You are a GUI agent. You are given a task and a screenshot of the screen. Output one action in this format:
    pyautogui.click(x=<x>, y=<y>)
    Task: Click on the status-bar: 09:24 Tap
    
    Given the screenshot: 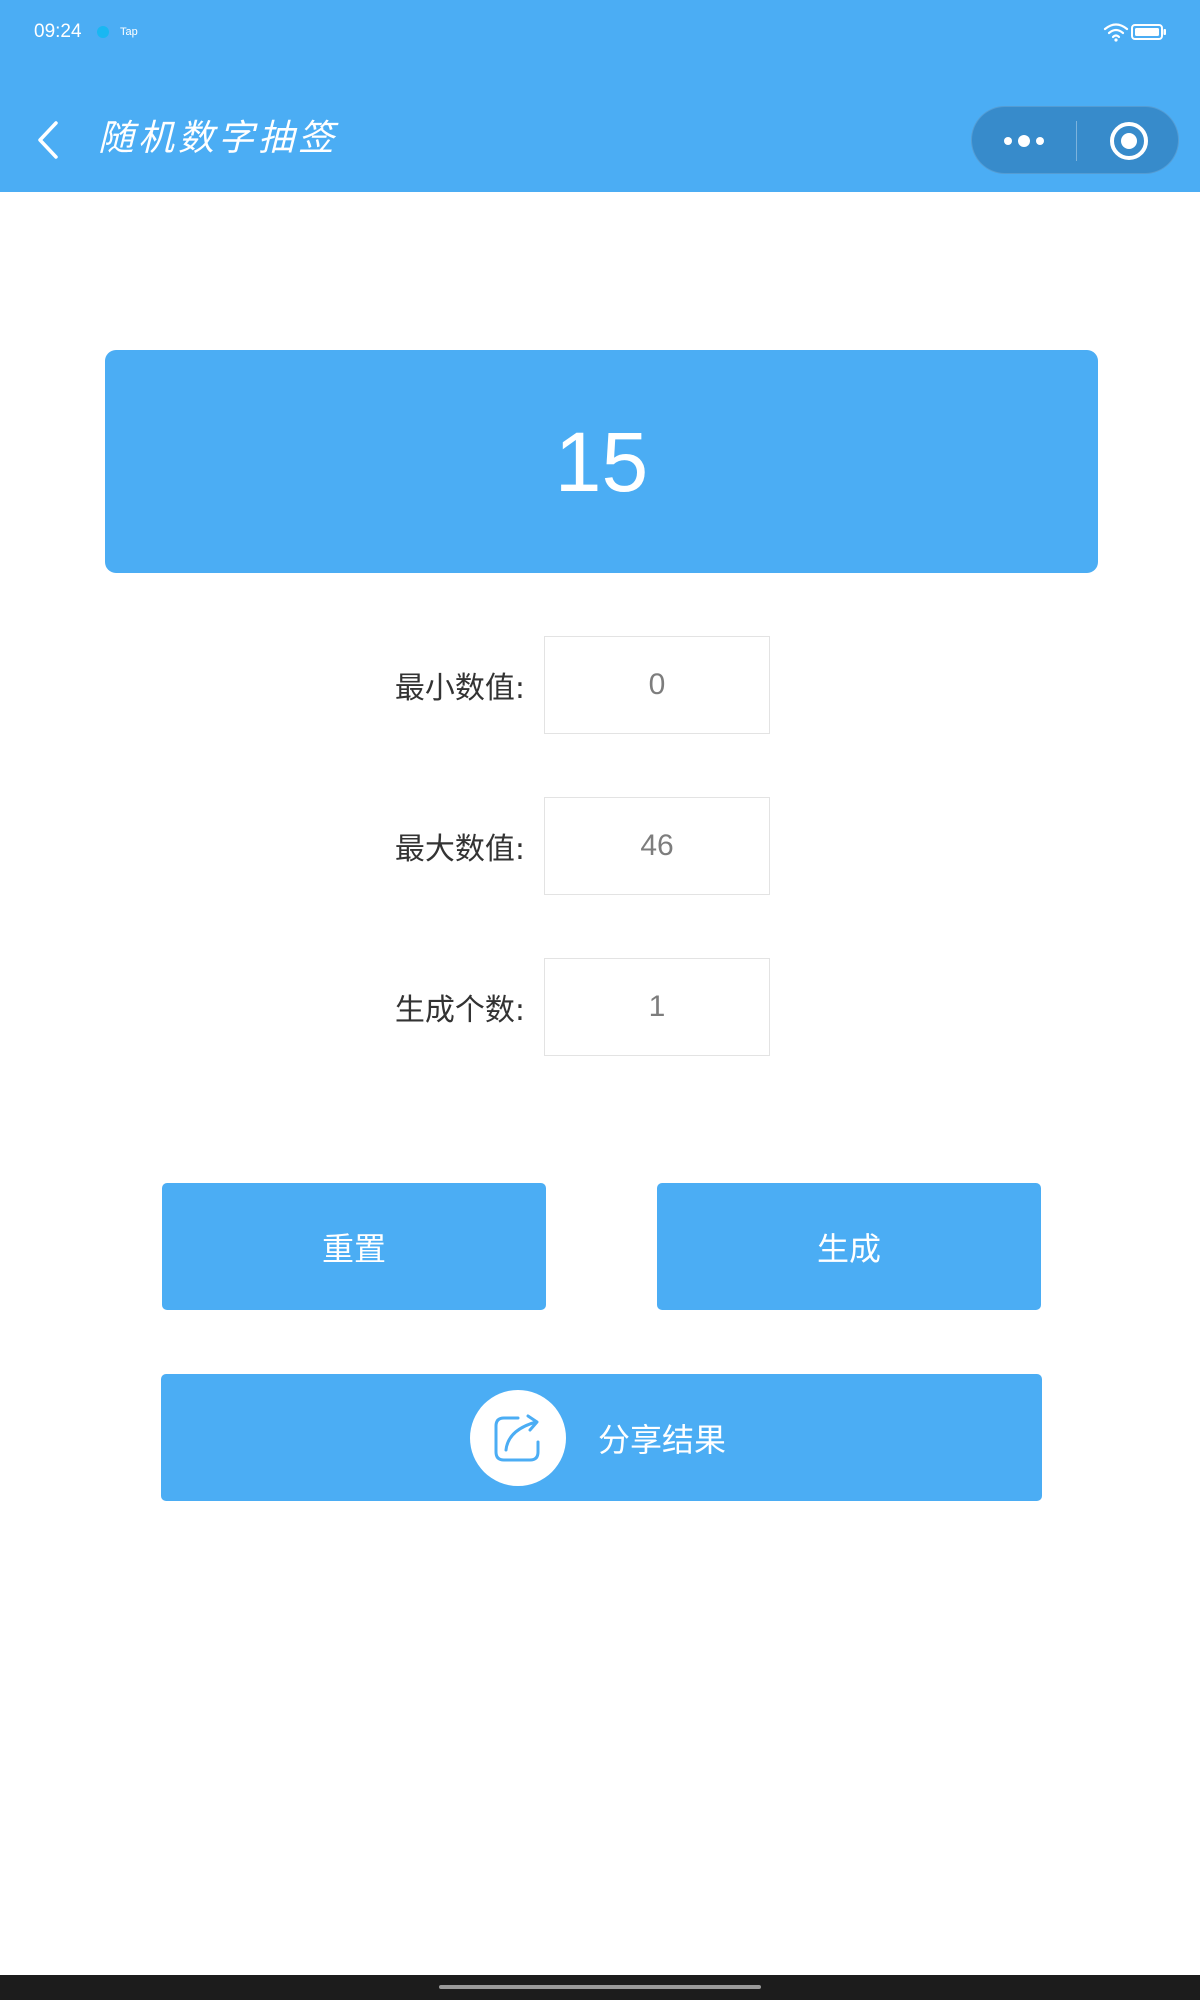 What is the action you would take?
    pyautogui.click(x=600, y=32)
    